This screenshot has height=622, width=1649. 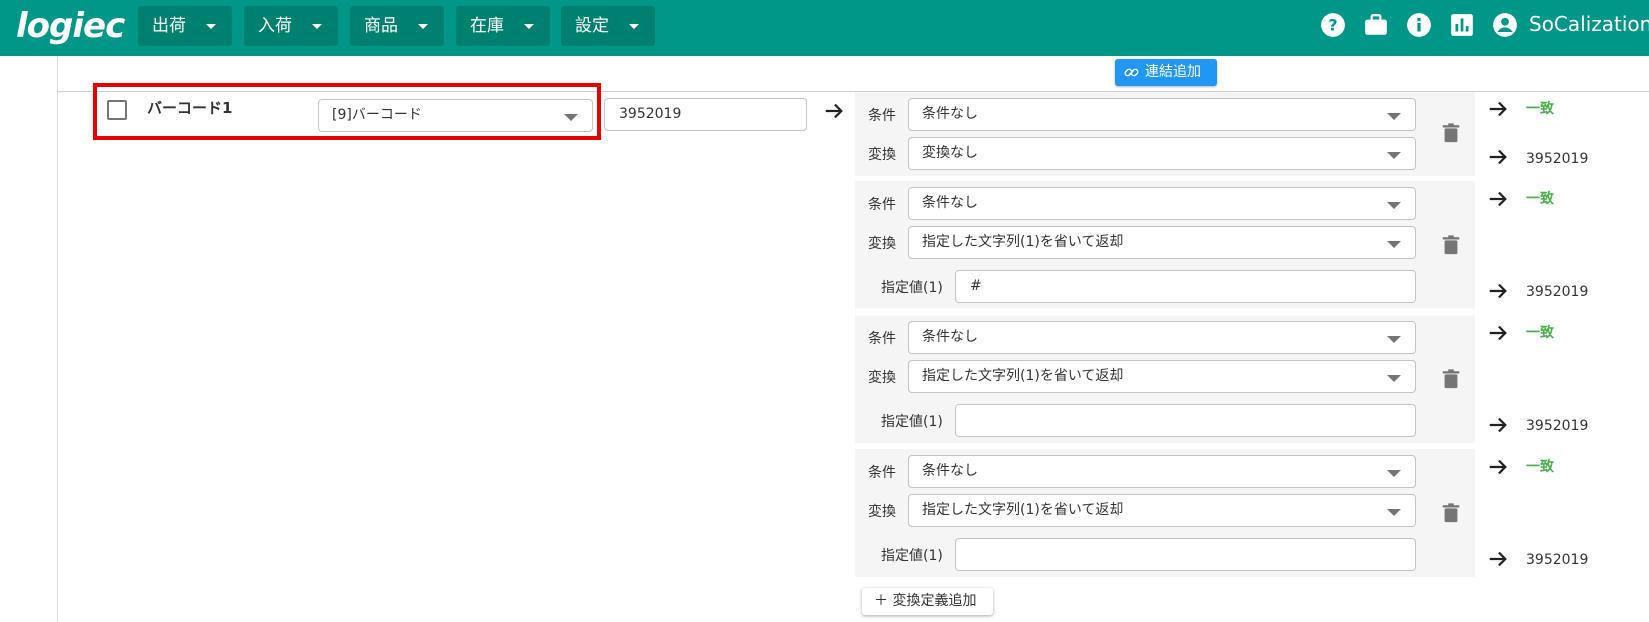 I want to click on bar-chart-icon, so click(x=1462, y=25).